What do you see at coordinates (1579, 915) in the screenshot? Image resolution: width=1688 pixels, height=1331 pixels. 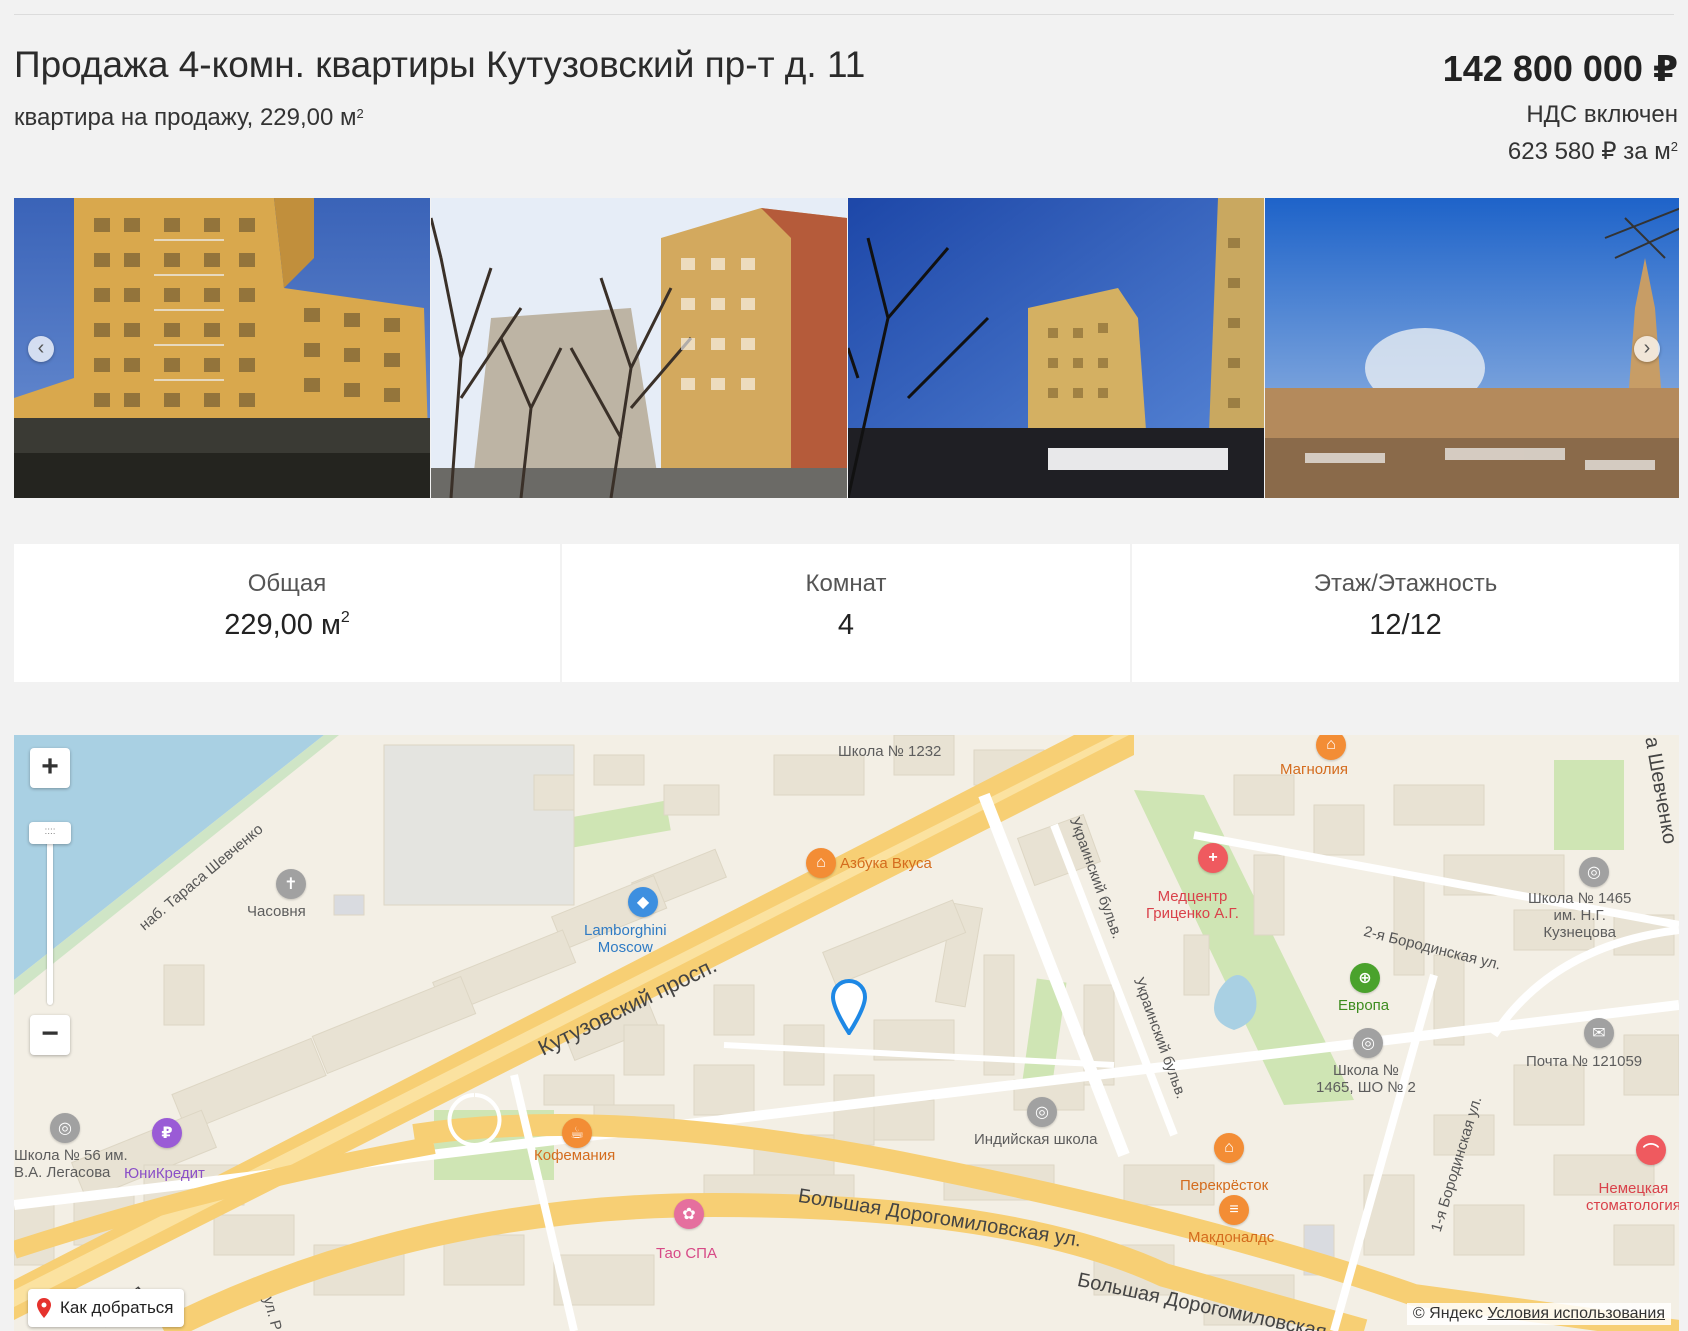 I see `poi-label: Школа № 1465 им. Н.Г. Кузнецова` at bounding box center [1579, 915].